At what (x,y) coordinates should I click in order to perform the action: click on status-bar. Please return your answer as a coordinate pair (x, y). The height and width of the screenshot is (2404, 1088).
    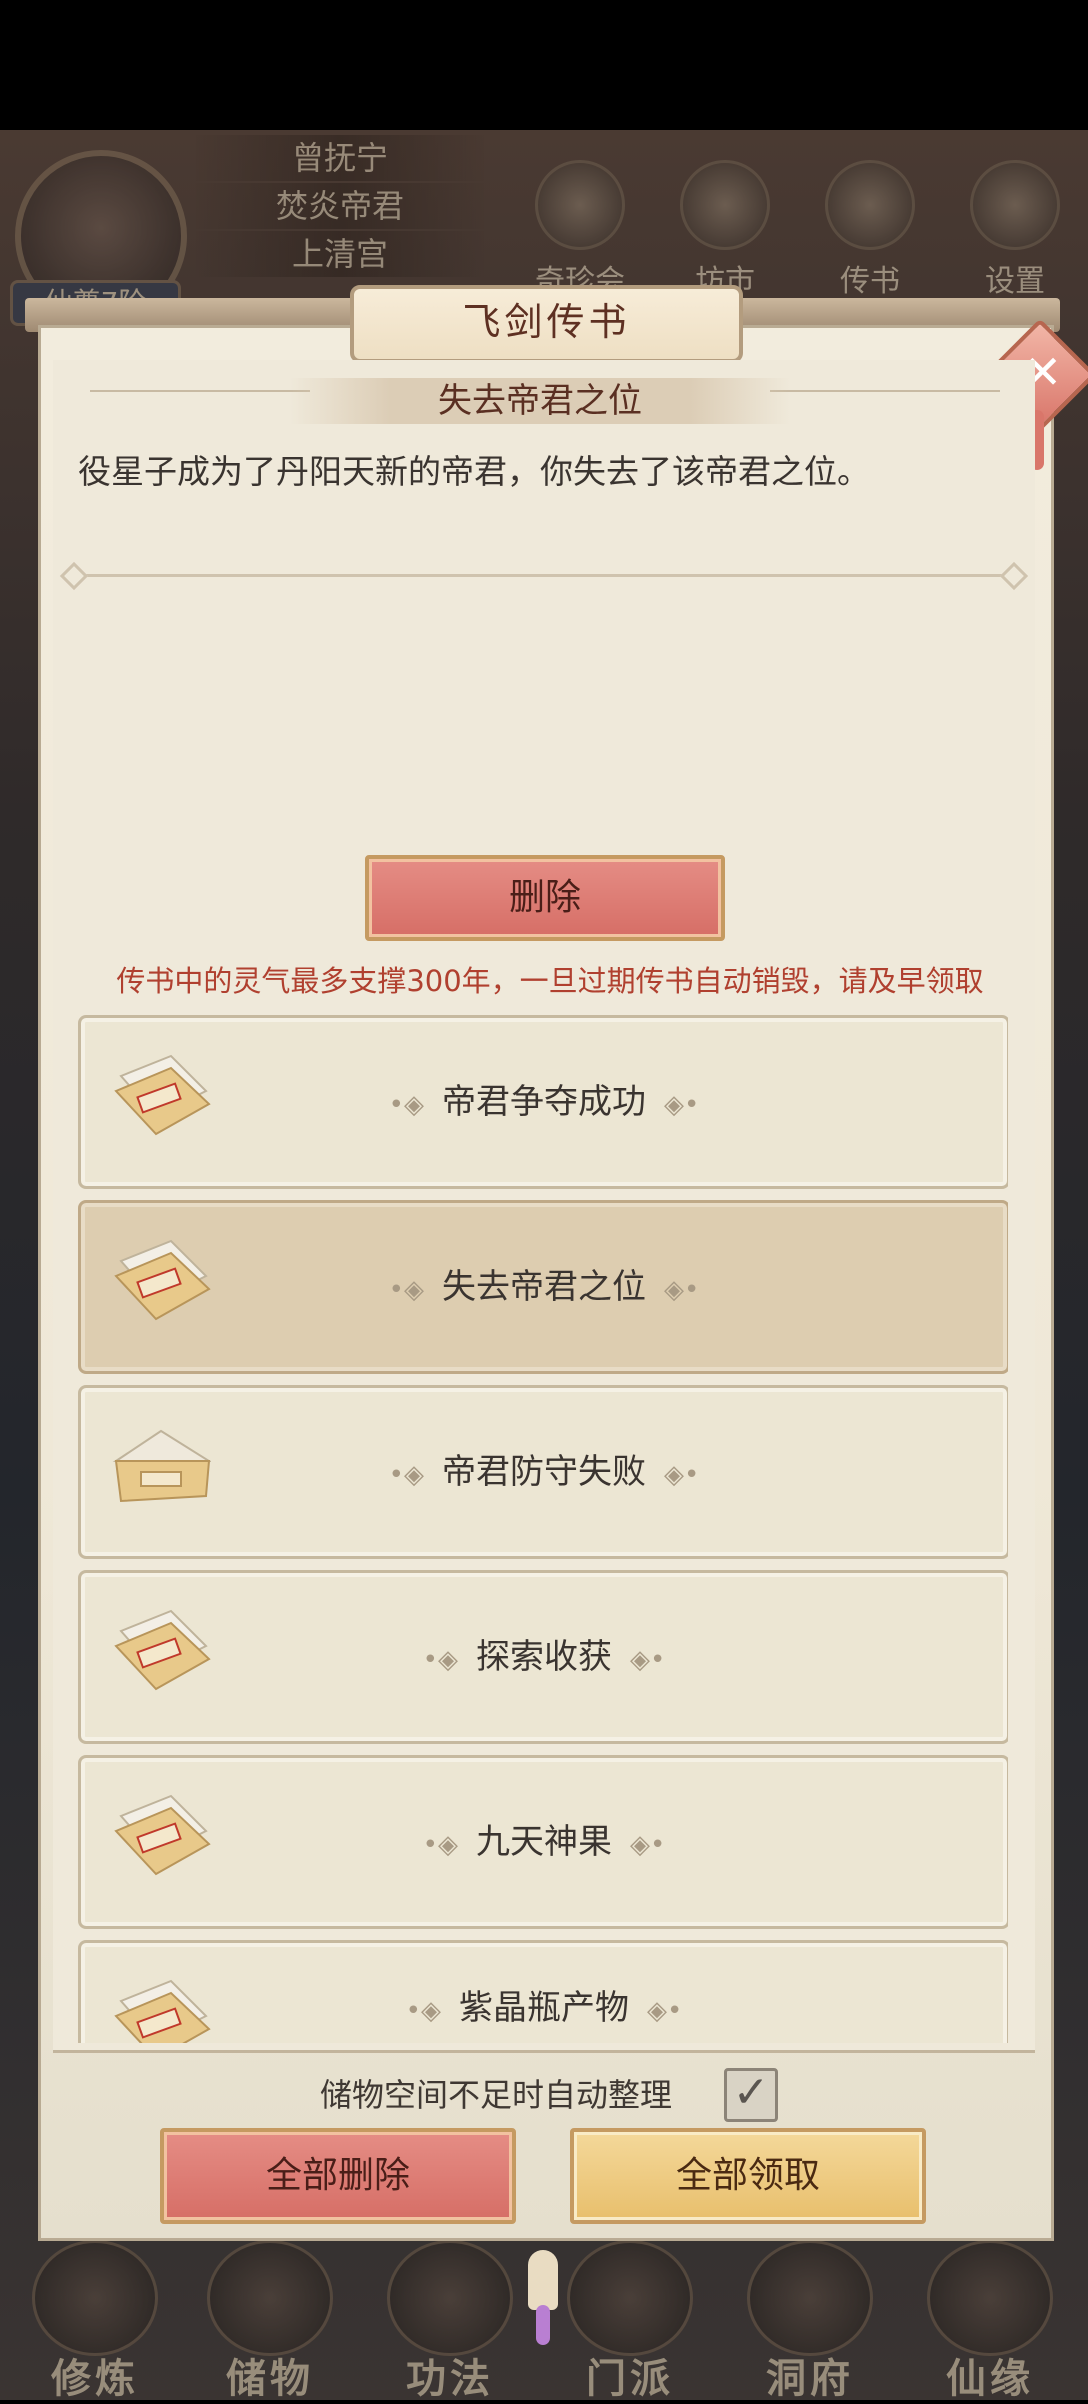
    Looking at the image, I should click on (544, 65).